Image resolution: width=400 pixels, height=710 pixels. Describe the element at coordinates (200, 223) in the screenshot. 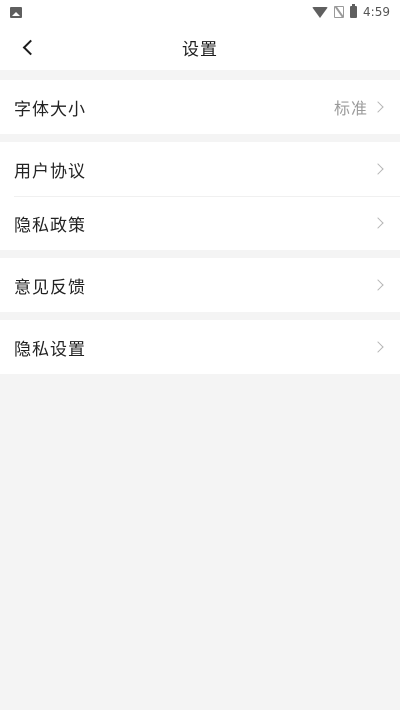

I see `settings-item-privacy-policy: 隐私政策` at that location.